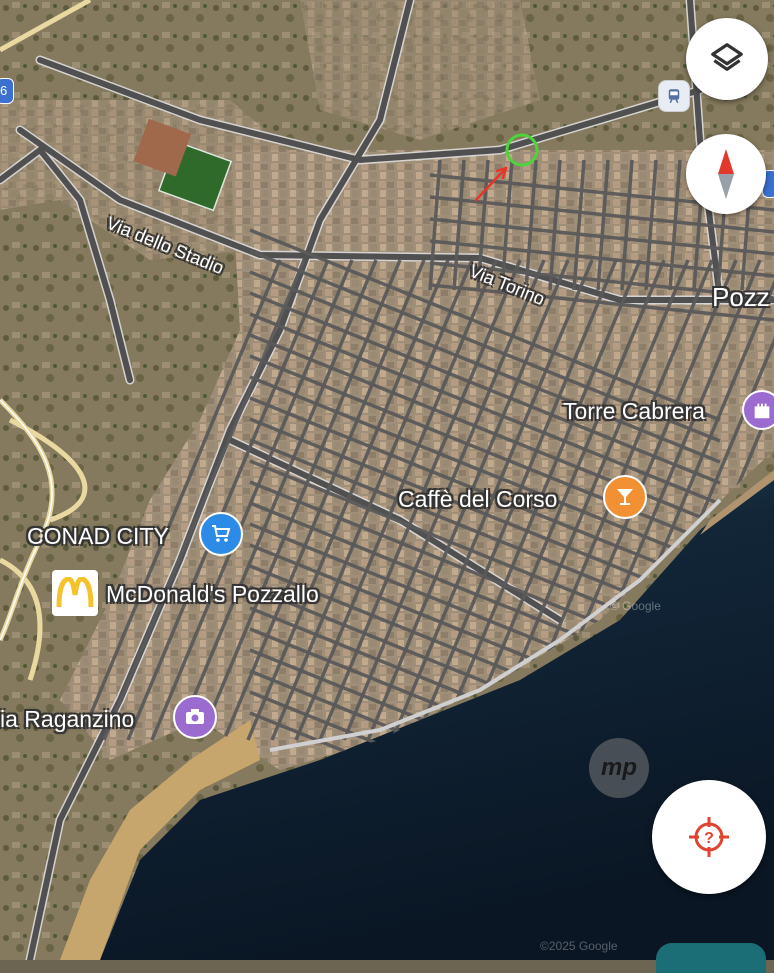 The height and width of the screenshot is (973, 774). I want to click on poi-label-mcdonalds: McDonald's Pozzallo, so click(212, 594).